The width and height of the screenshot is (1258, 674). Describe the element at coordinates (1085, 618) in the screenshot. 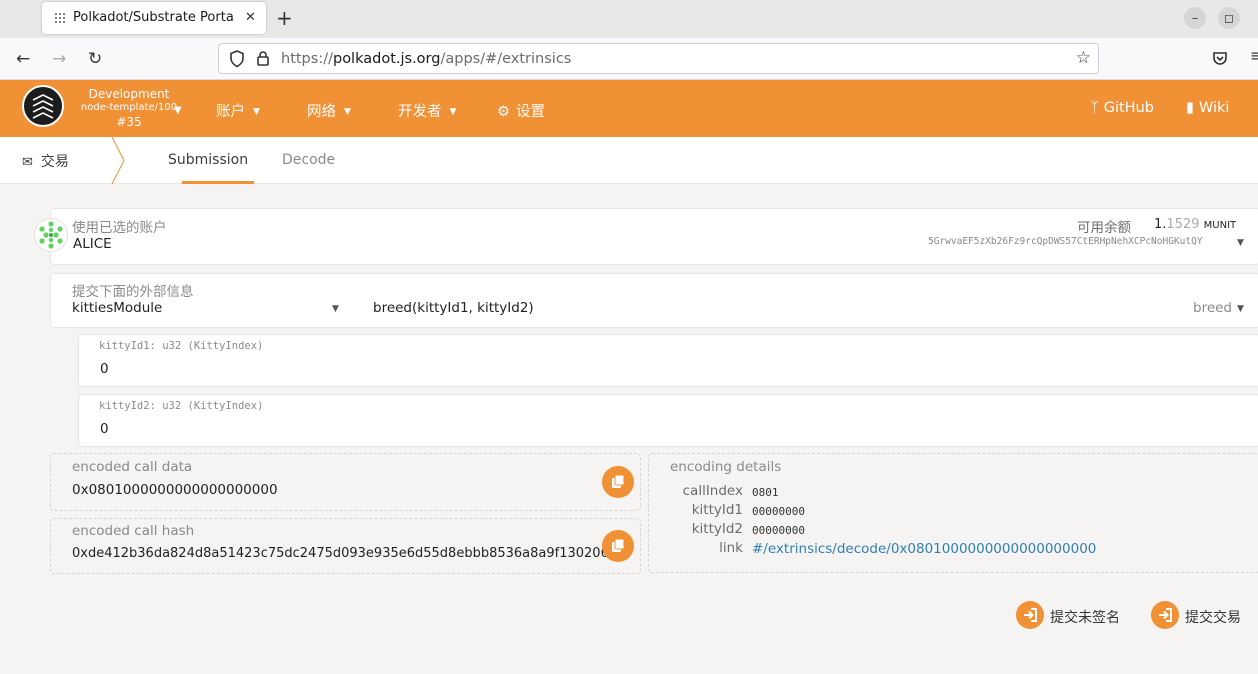

I see `submit-unsigned-label: 提交未签名` at that location.